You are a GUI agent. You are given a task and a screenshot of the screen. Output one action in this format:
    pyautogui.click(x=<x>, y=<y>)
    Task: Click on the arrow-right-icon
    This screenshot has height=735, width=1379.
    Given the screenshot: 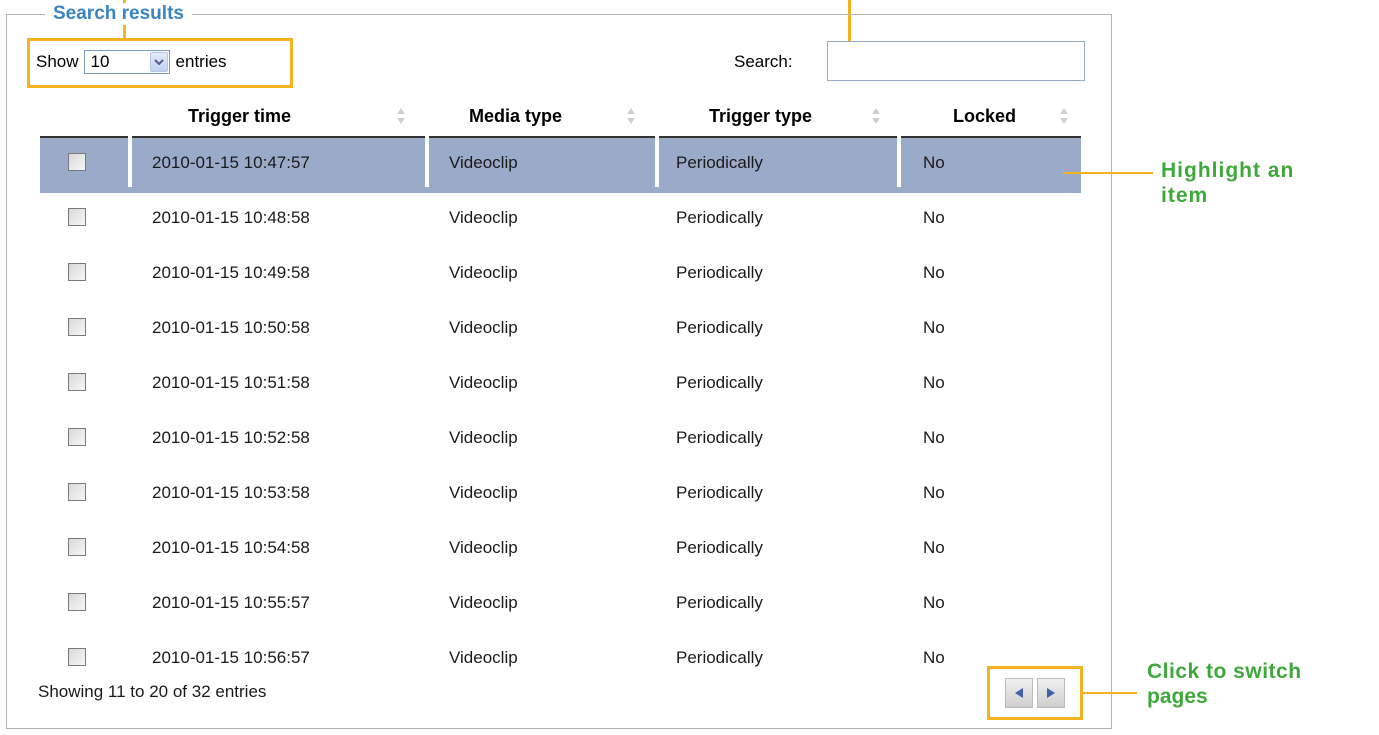 What is the action you would take?
    pyautogui.click(x=1051, y=693)
    